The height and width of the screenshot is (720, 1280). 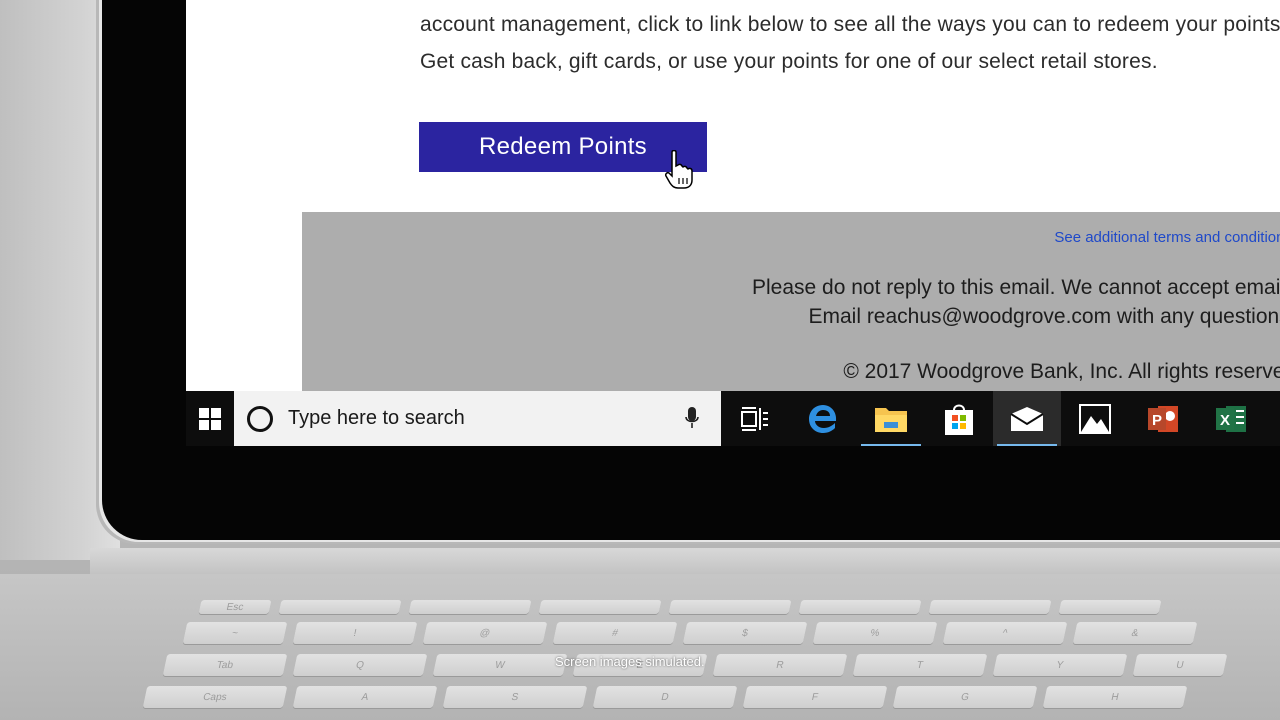 What do you see at coordinates (1060, 665) in the screenshot?
I see `key: Y` at bounding box center [1060, 665].